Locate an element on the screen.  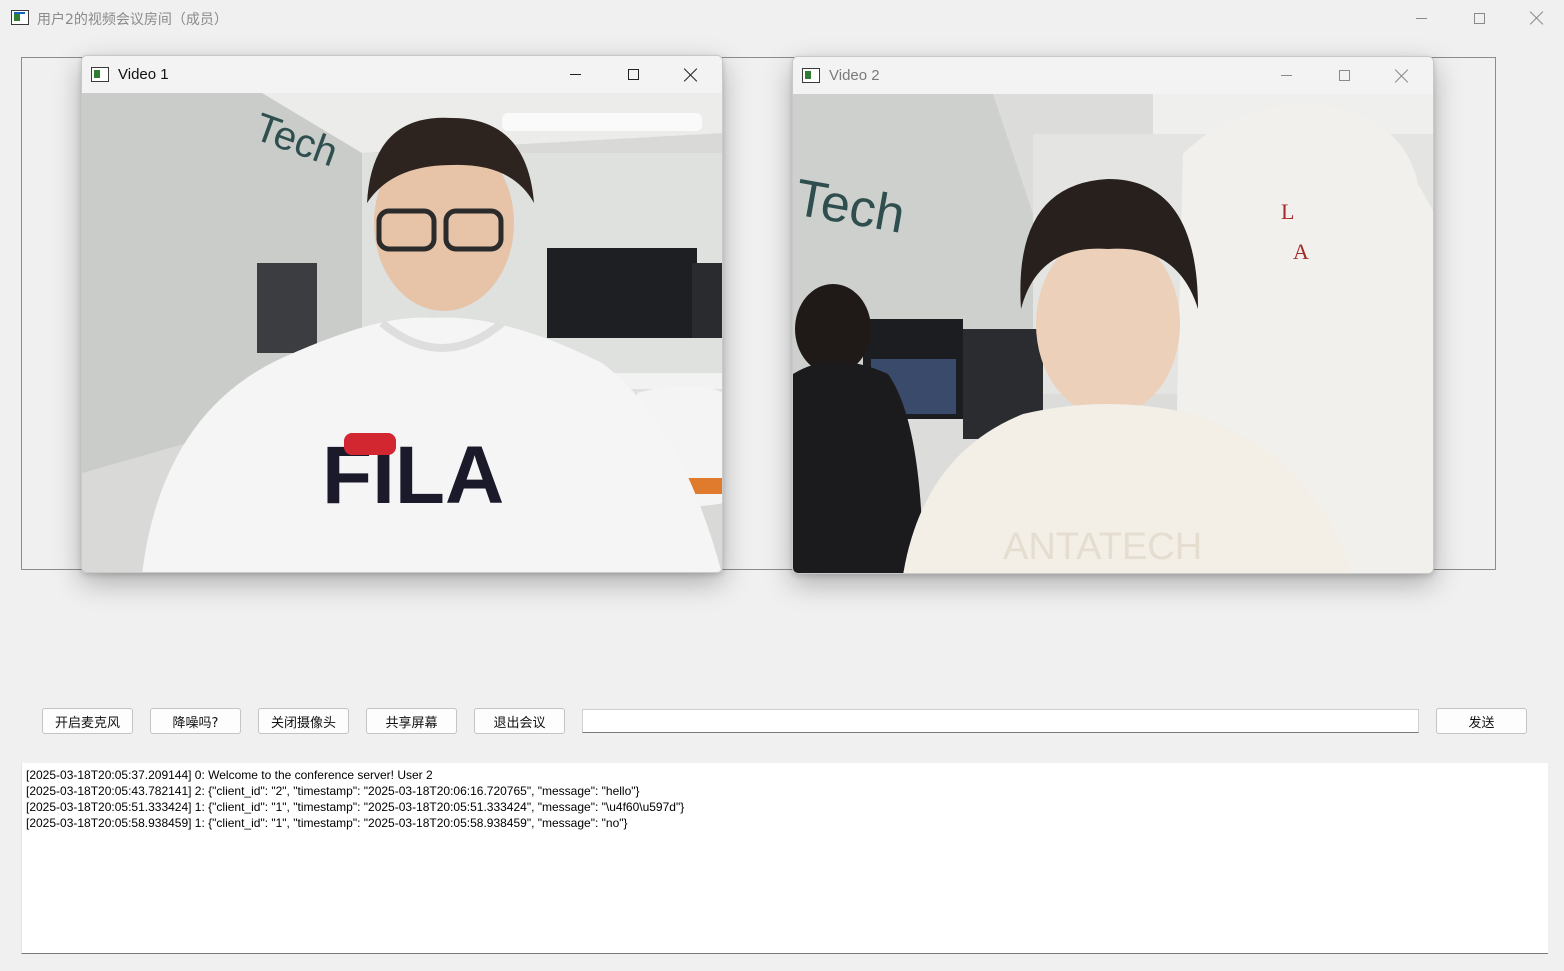
video-window-title: Video 2 is located at coordinates (854, 75).